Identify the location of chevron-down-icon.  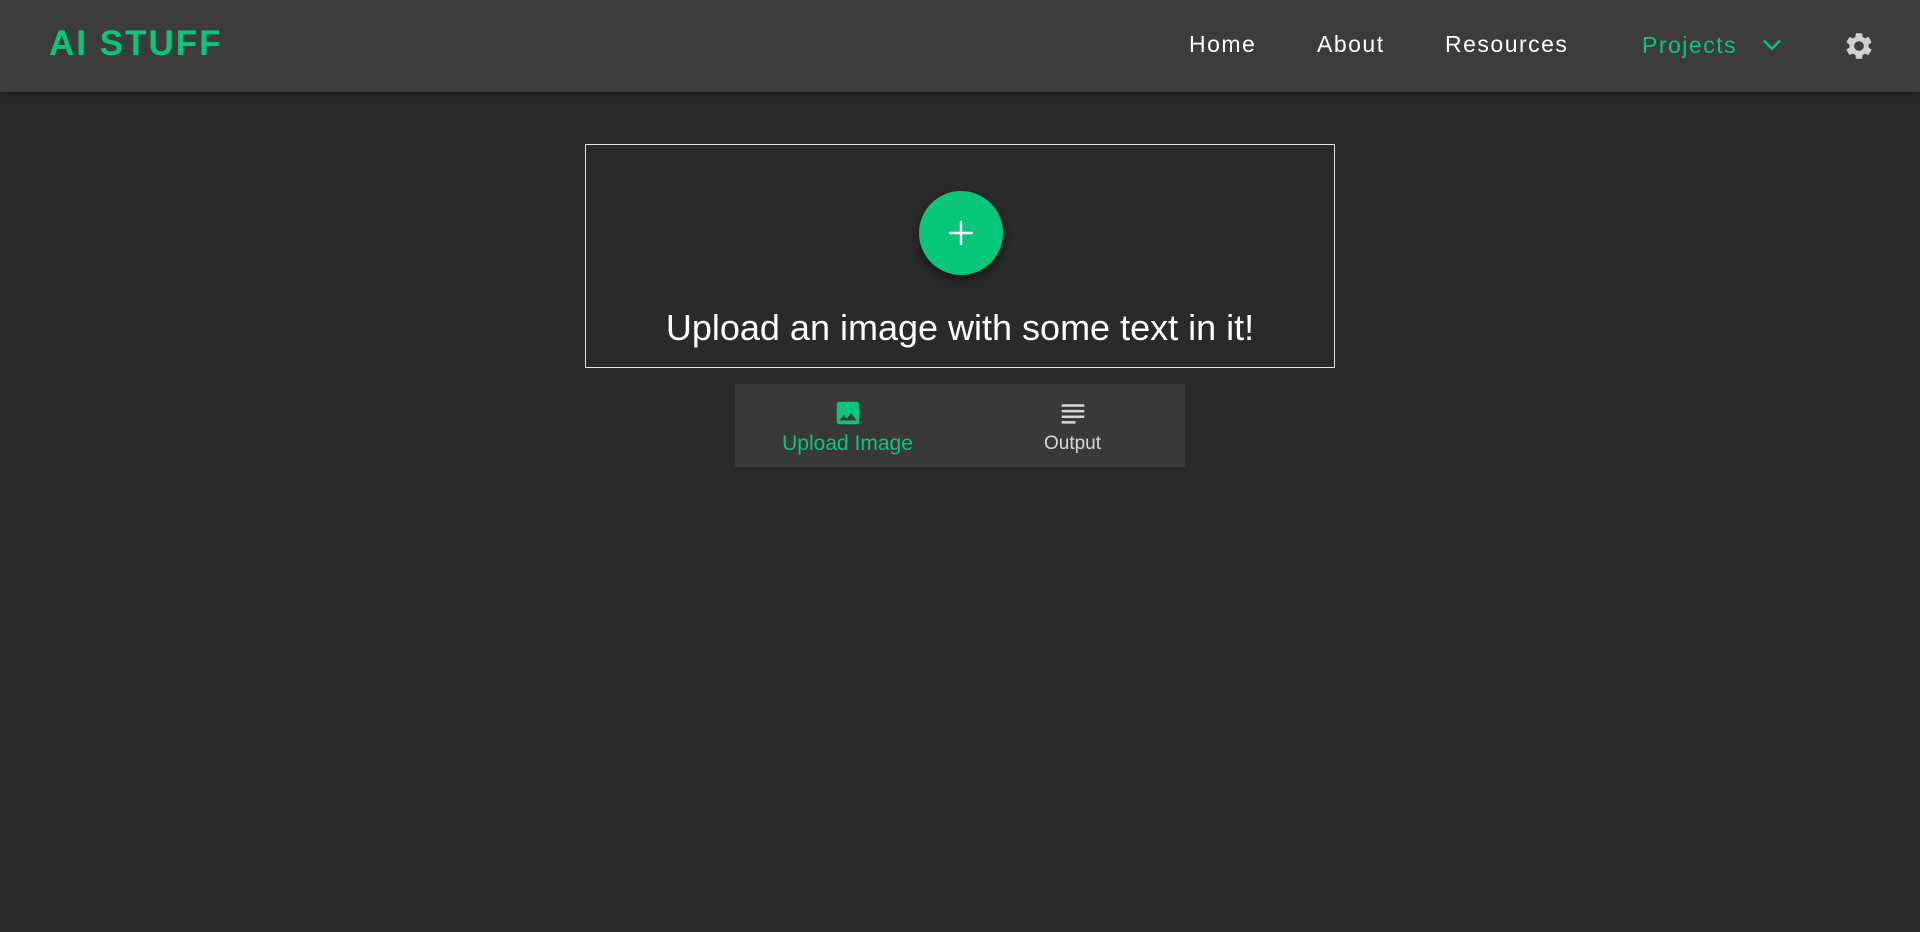
(1772, 45).